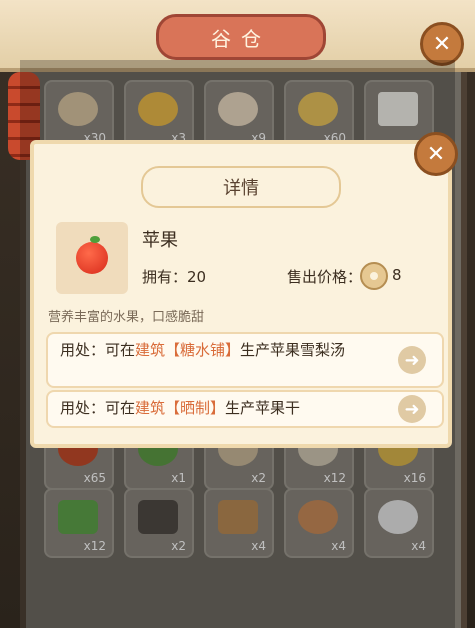 The width and height of the screenshot is (475, 628). Describe the element at coordinates (126, 317) in the screenshot. I see `item-description: 营养丰富的水果，口感脆甜` at that location.